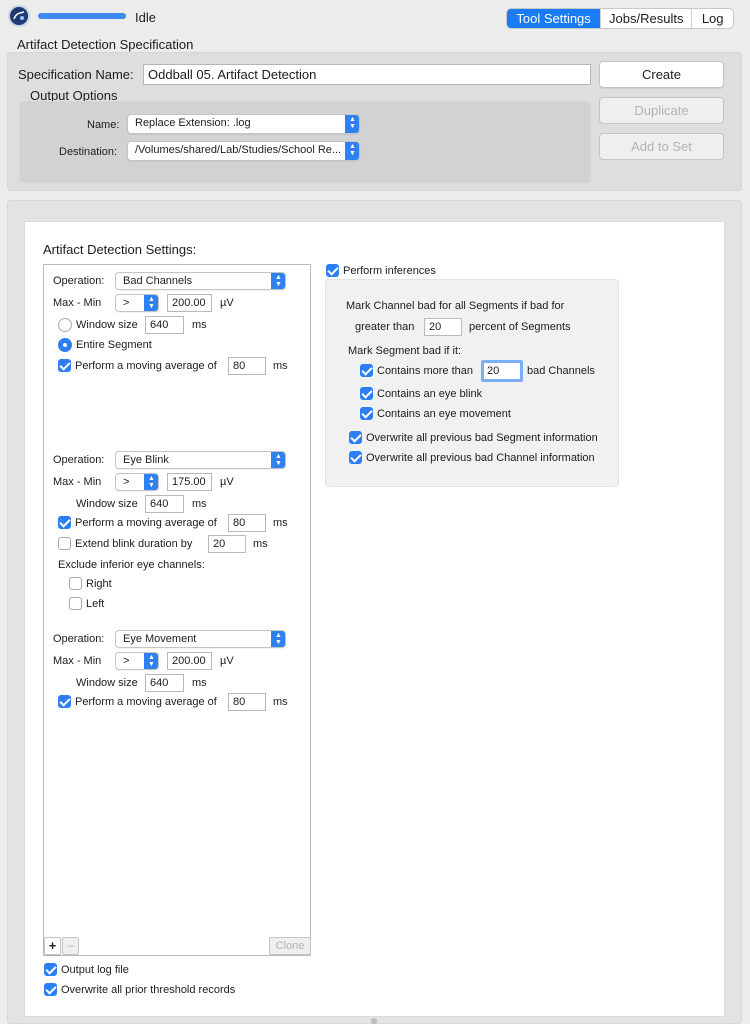  Describe the element at coordinates (65, 325) in the screenshot. I see `window-size-radio` at that location.